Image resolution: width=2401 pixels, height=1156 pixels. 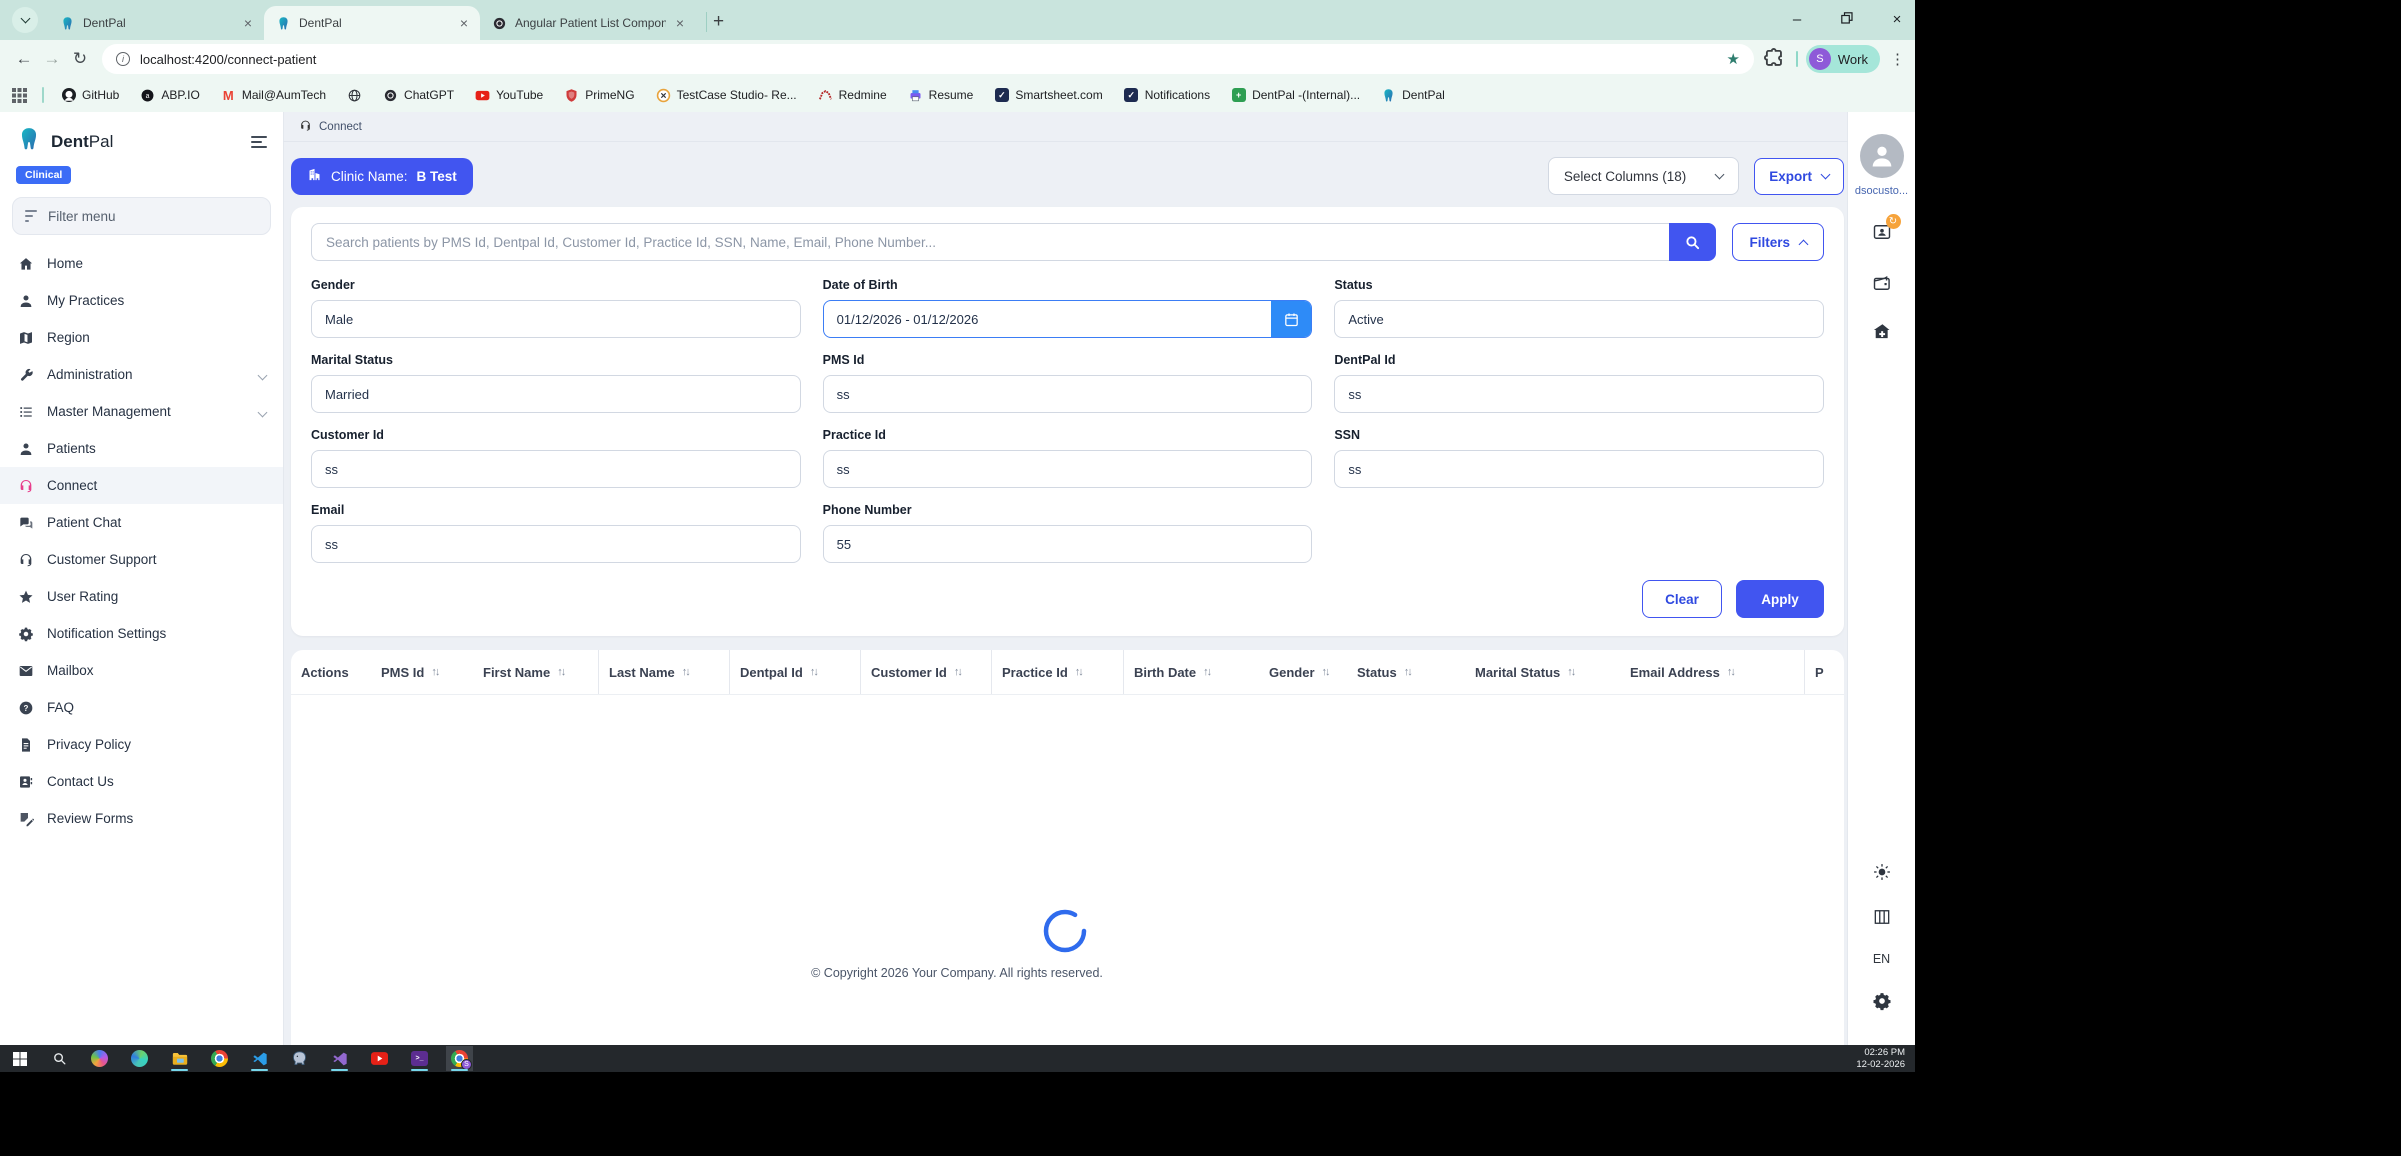 What do you see at coordinates (1732, 59) in the screenshot?
I see `bookmark-star-icon: ★` at bounding box center [1732, 59].